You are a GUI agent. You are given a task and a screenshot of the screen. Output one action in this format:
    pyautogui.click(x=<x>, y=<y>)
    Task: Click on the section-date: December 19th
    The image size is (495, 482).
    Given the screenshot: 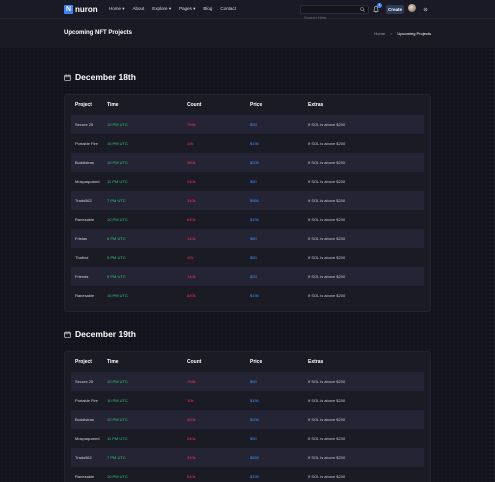 What is the action you would take?
    pyautogui.click(x=105, y=334)
    